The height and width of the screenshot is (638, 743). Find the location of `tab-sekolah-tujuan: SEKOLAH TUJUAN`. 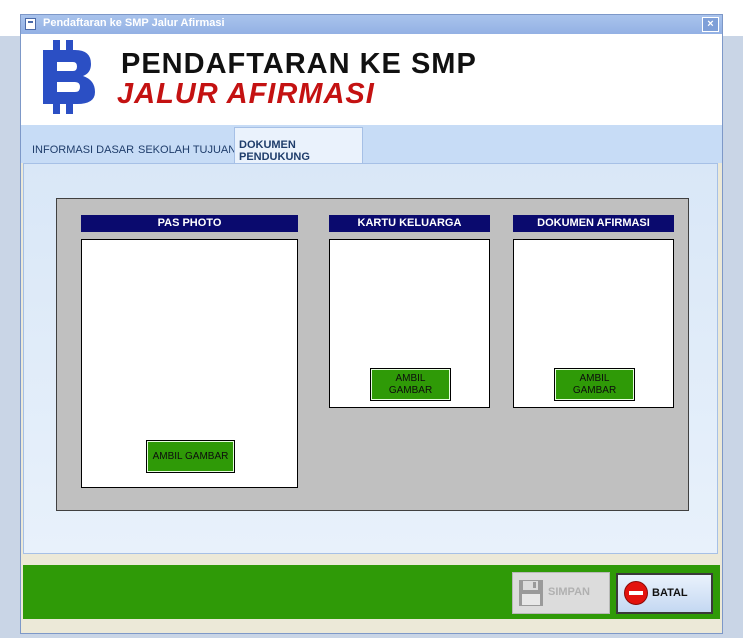

tab-sekolah-tujuan: SEKOLAH TUJUAN is located at coordinates (187, 150).